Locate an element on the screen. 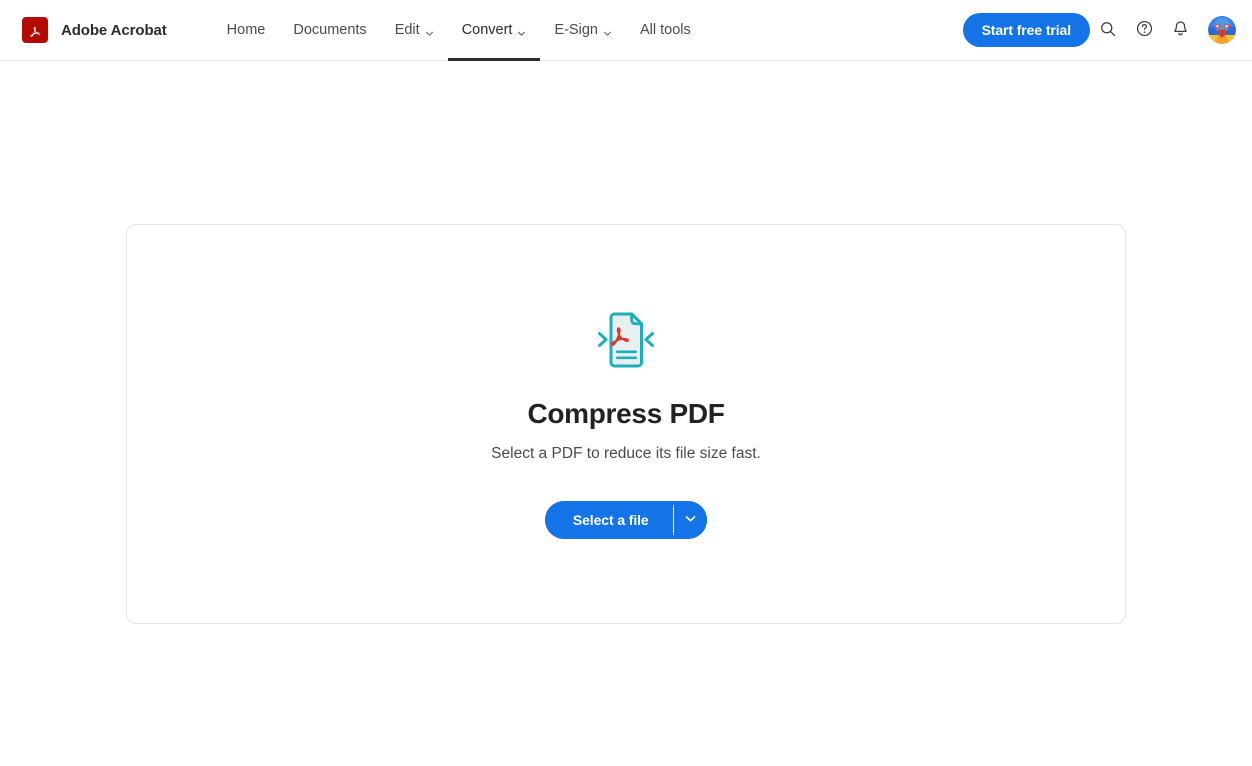  nav-item-label: Documents is located at coordinates (330, 30).